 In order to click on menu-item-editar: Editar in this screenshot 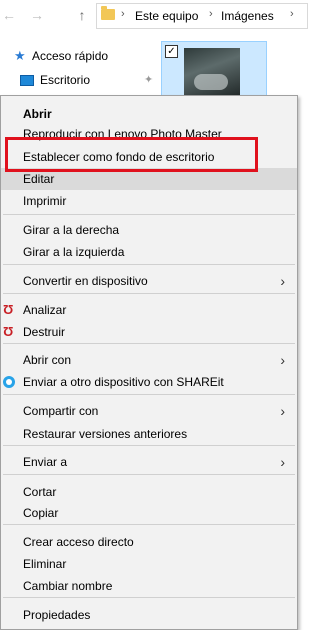, I will do `click(149, 179)`.